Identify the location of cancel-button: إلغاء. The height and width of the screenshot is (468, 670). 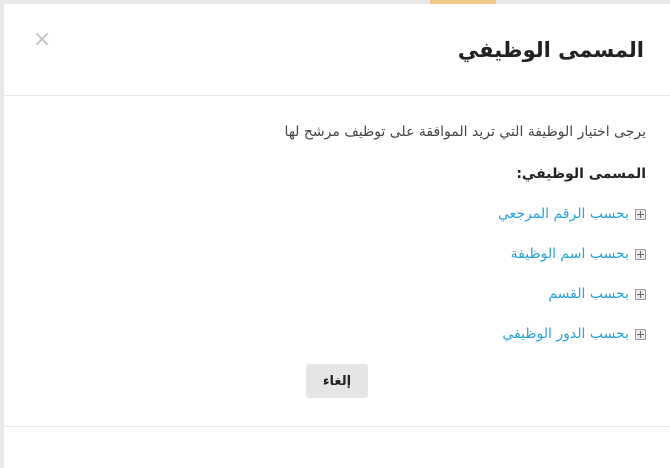
(337, 381).